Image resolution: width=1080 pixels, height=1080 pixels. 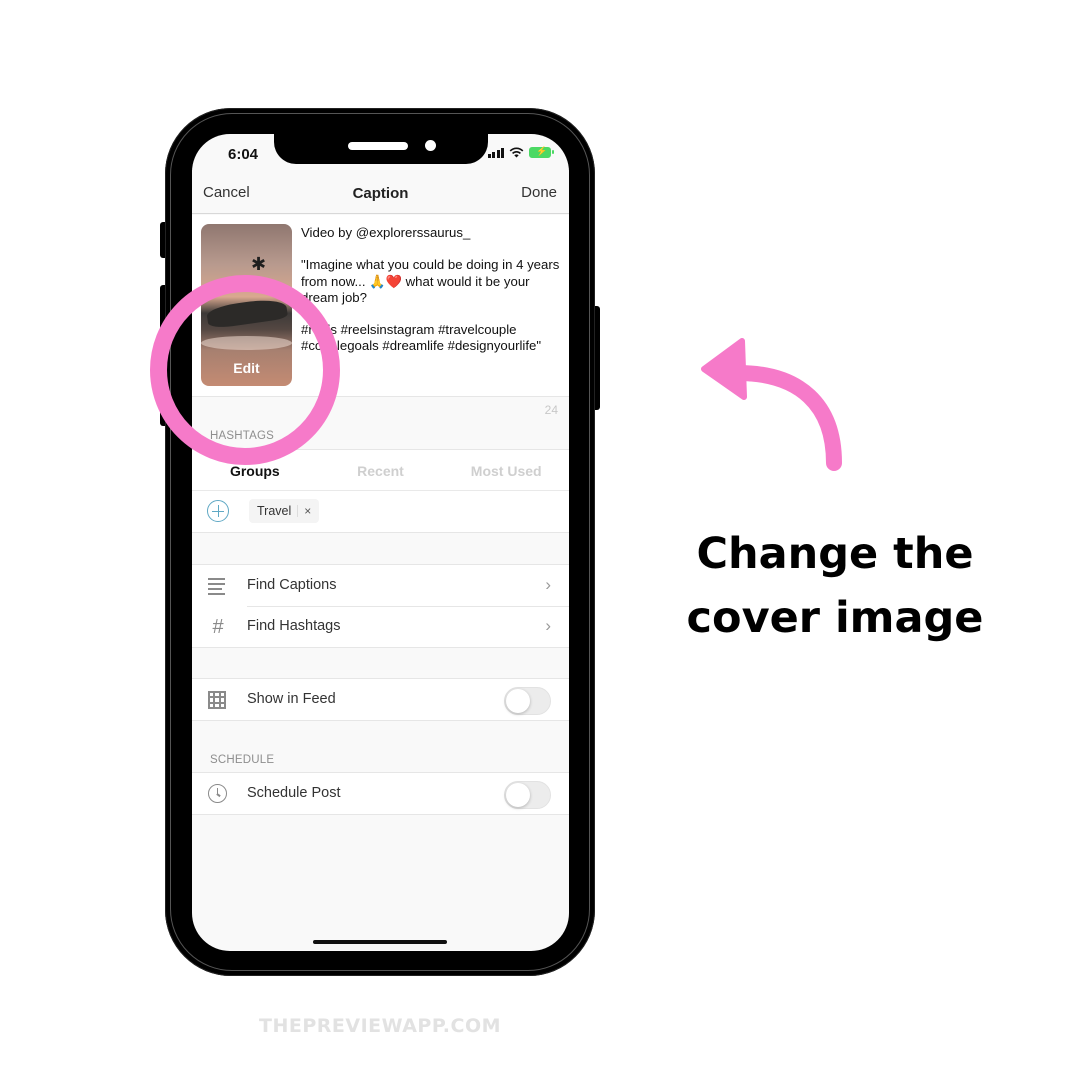 I want to click on battery-icon: ⚡, so click(x=541, y=152).